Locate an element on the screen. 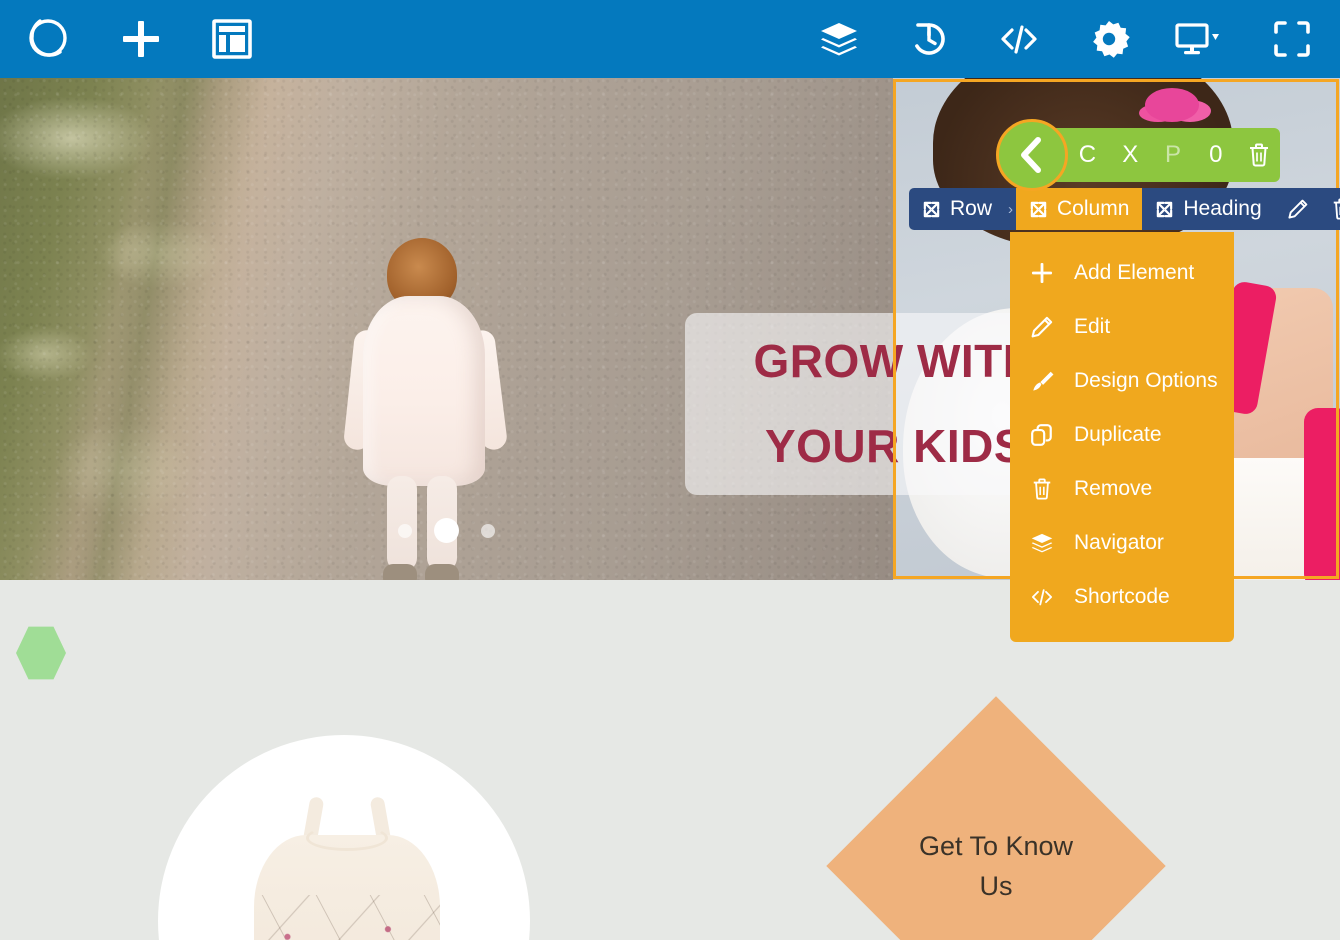 This screenshot has width=1340, height=940. breadcrumb-heading-label: Heading is located at coordinates (1222, 208).